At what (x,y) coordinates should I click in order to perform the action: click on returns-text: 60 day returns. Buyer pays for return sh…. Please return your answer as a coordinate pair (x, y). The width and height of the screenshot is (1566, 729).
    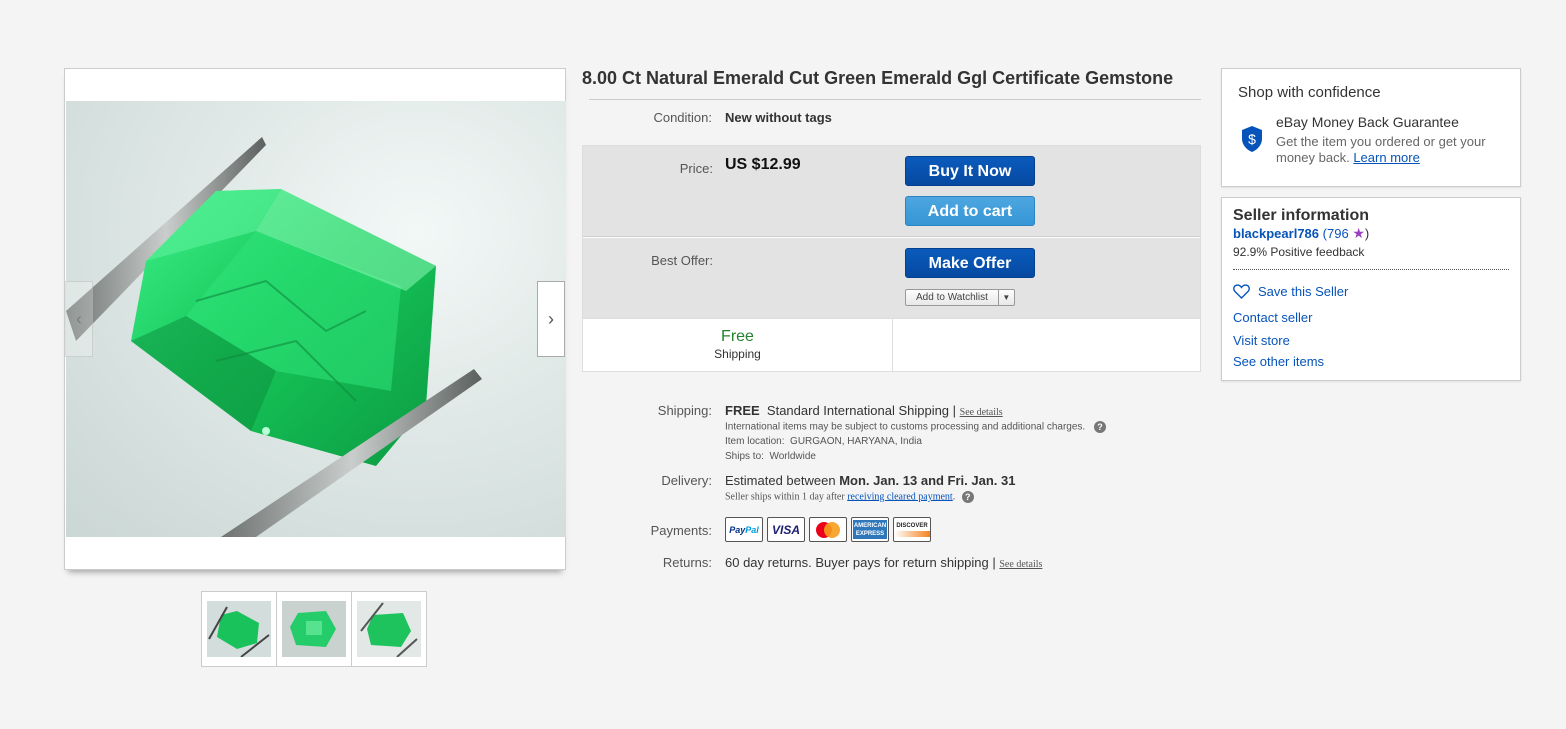
    Looking at the image, I should click on (860, 562).